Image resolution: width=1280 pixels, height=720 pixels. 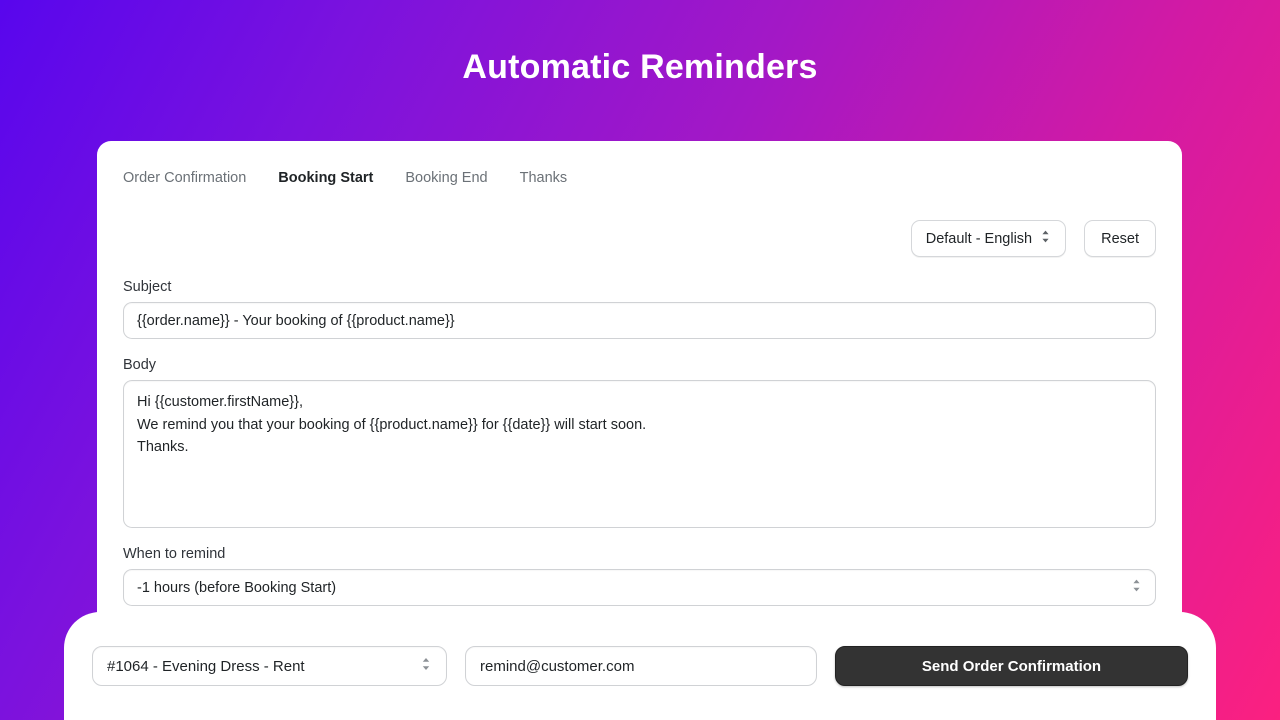 I want to click on subject-label: Subject, so click(x=147, y=287).